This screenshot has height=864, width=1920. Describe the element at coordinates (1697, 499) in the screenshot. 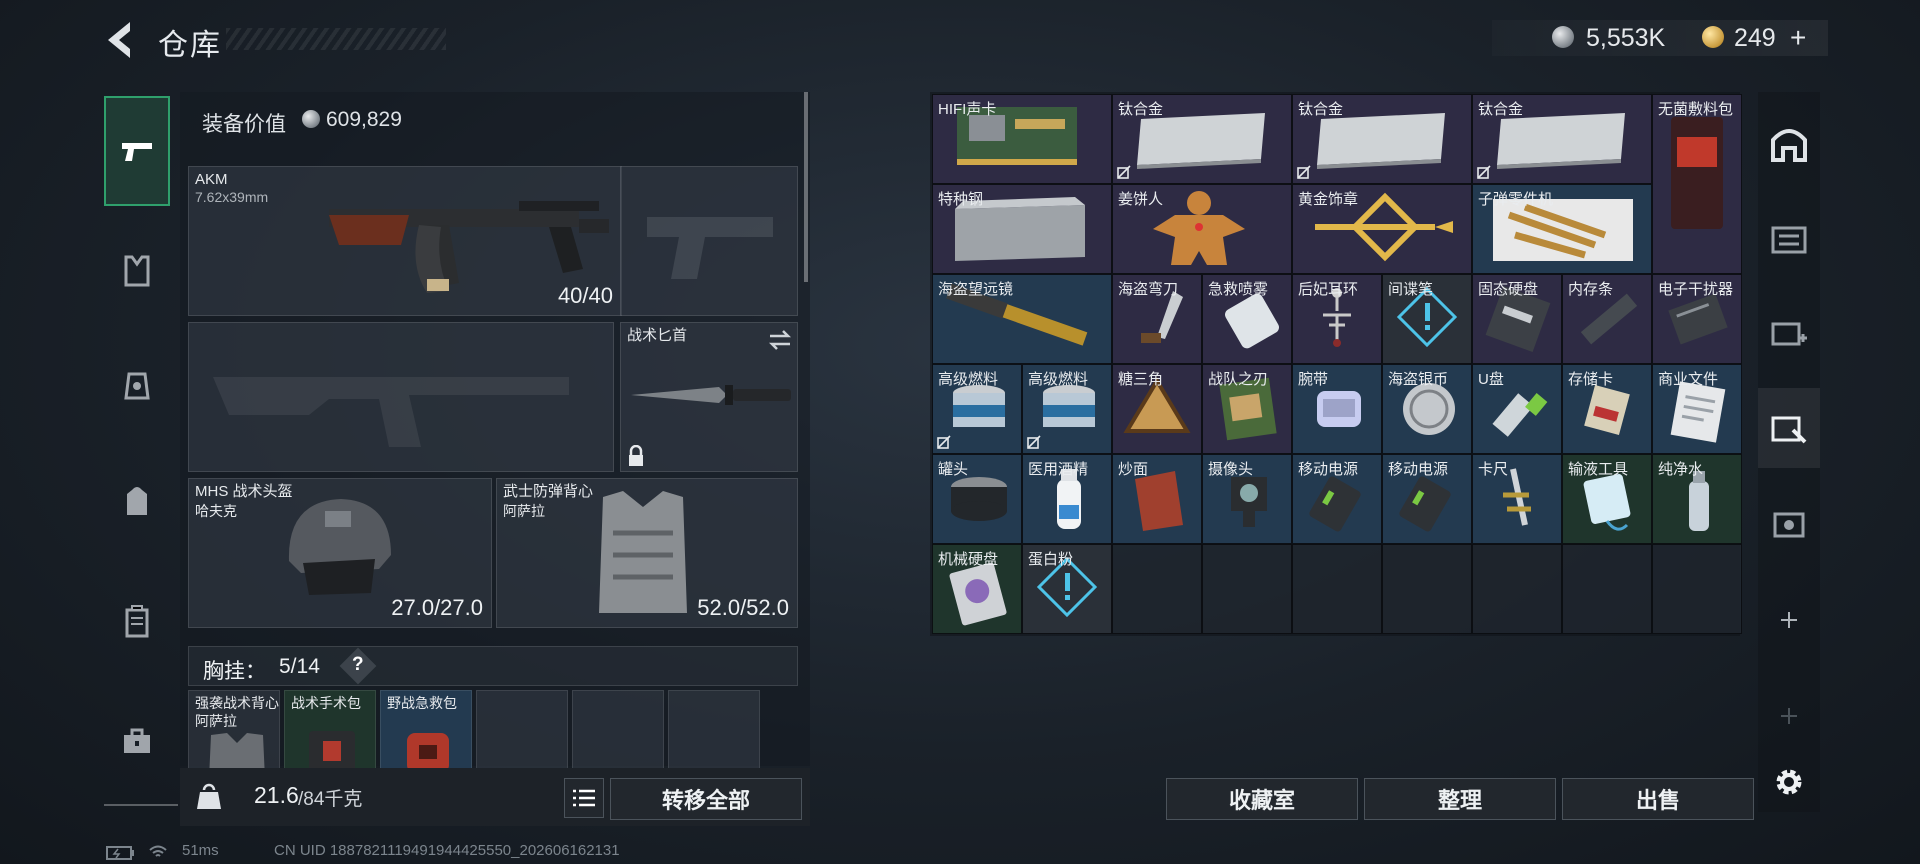

I see `inventory-item: 纯净水` at that location.